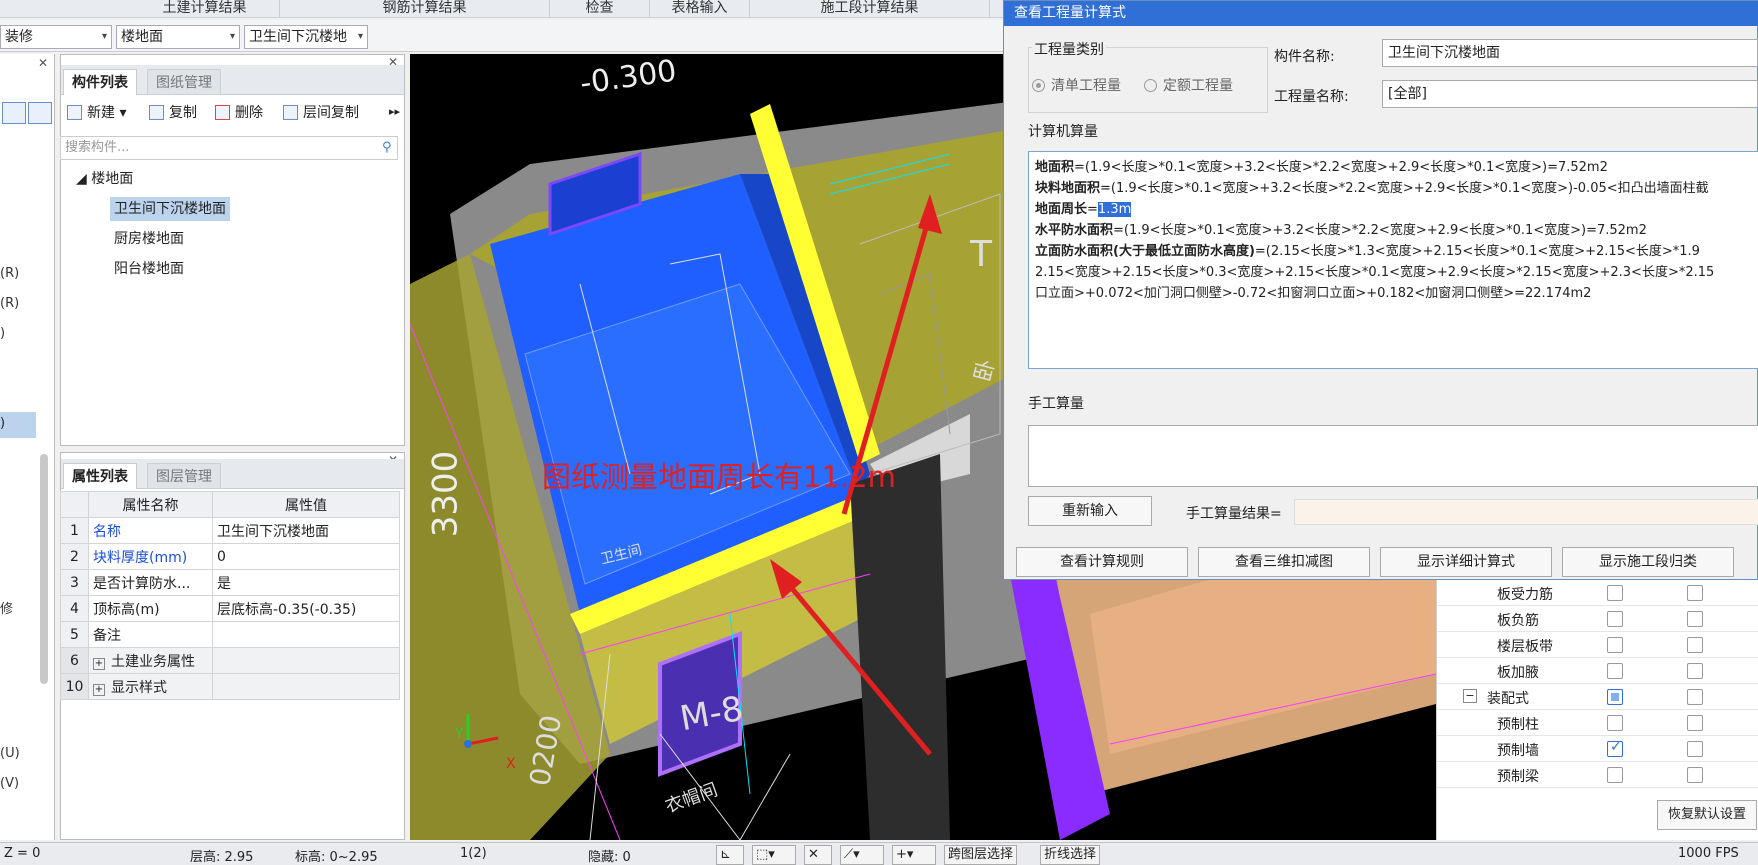 The image size is (1758, 865). What do you see at coordinates (238, 113) in the screenshot?
I see `delete-button: 删除` at bounding box center [238, 113].